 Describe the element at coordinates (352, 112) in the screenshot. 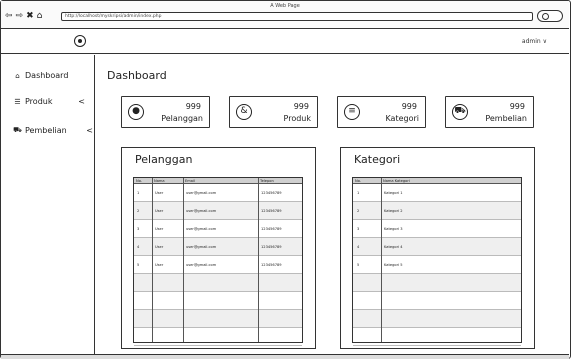

I see `list-icon: ≡` at that location.